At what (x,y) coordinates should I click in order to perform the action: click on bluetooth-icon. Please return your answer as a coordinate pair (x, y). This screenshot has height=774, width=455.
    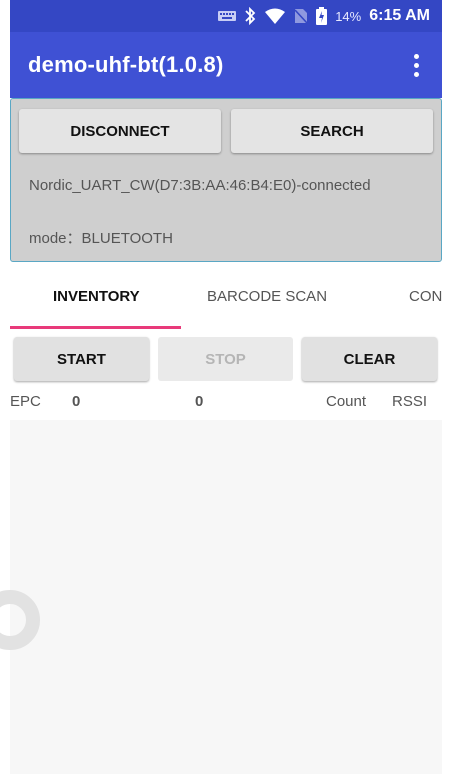
    Looking at the image, I should click on (250, 16).